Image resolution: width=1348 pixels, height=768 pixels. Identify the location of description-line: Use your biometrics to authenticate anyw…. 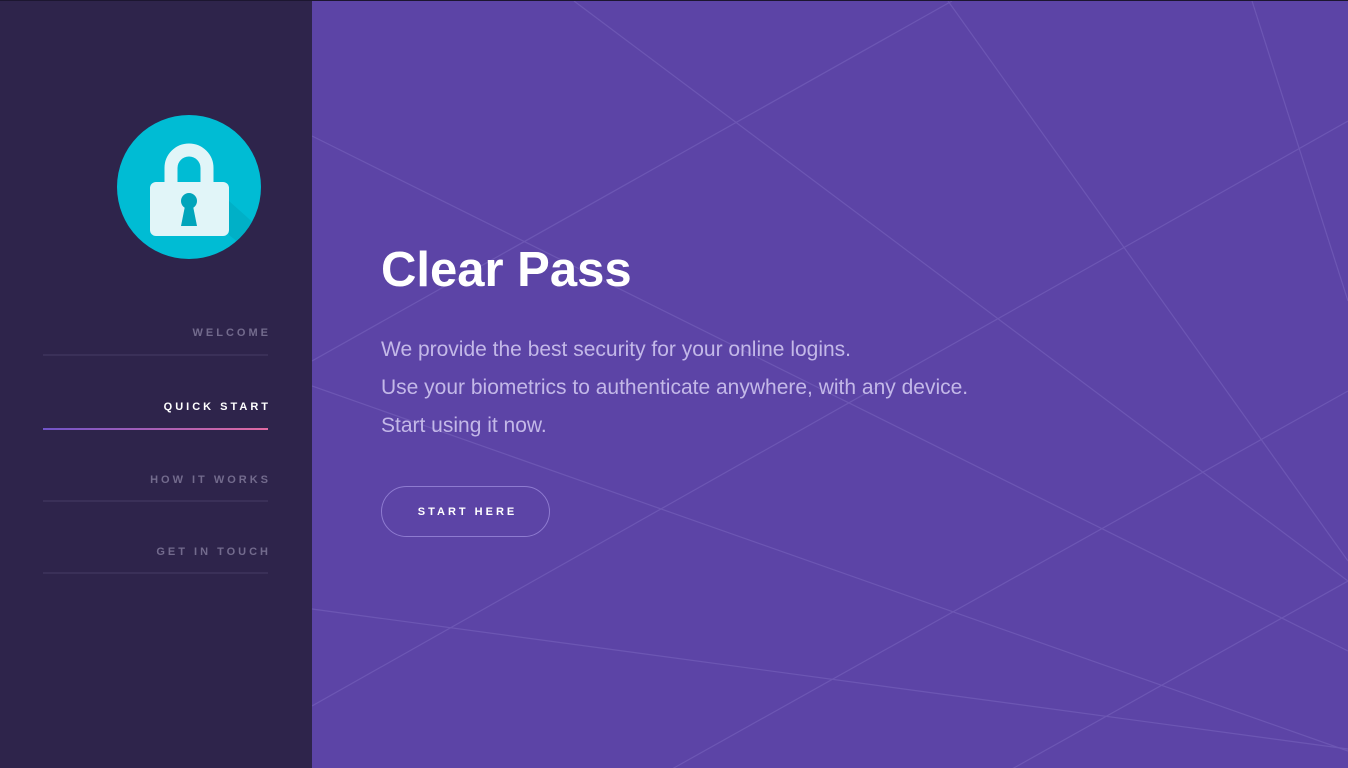
(675, 387).